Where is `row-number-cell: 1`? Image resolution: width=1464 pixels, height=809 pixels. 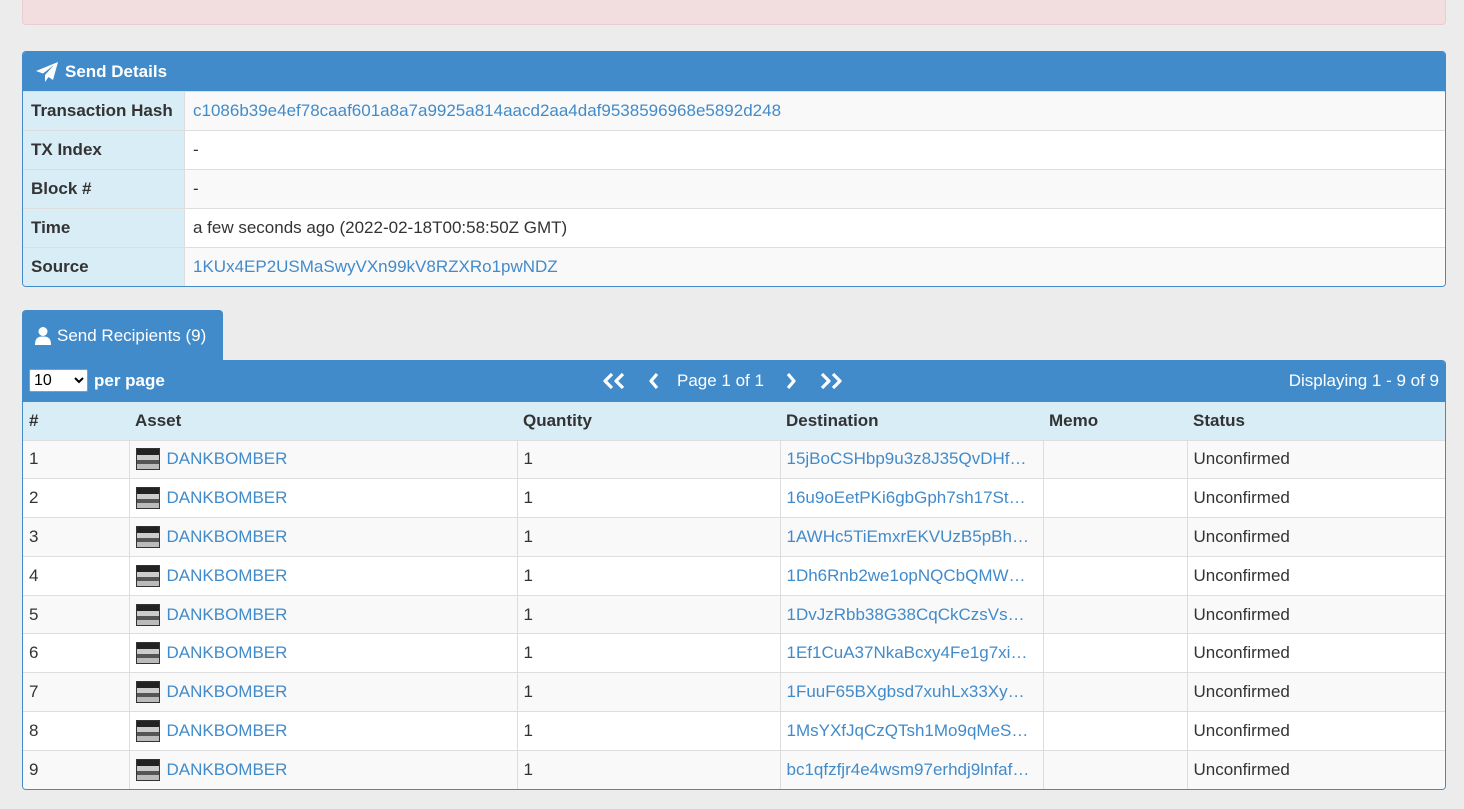
row-number-cell: 1 is located at coordinates (76, 459).